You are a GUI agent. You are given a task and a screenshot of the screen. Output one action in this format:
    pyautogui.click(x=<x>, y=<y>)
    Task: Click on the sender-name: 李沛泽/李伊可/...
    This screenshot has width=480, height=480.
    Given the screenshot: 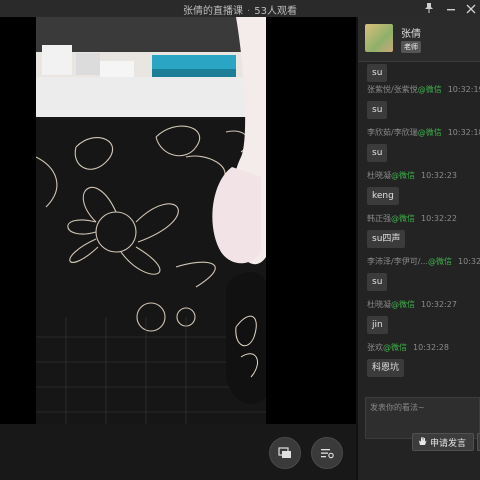 What is the action you would take?
    pyautogui.click(x=398, y=261)
    